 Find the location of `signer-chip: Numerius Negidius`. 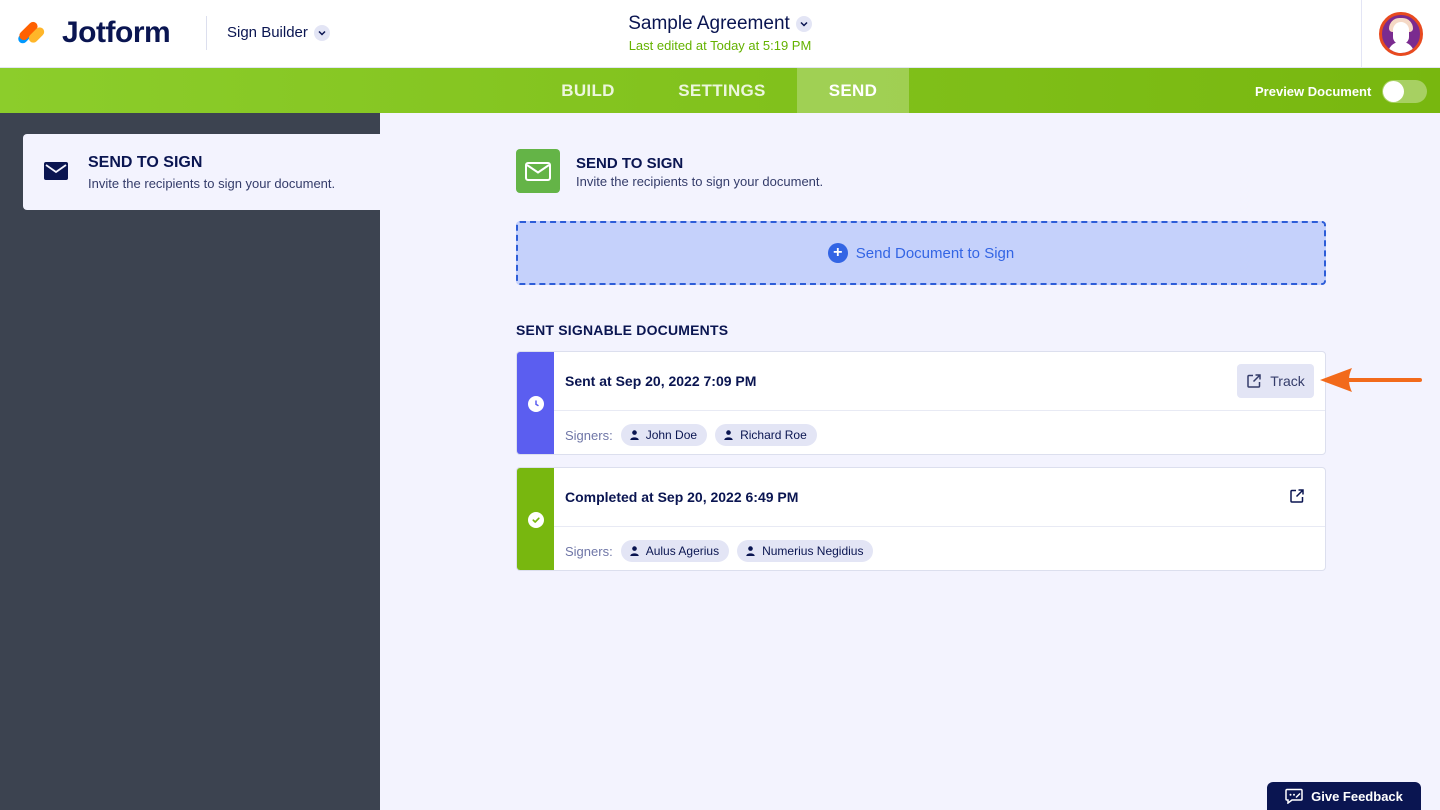

signer-chip: Numerius Negidius is located at coordinates (805, 551).